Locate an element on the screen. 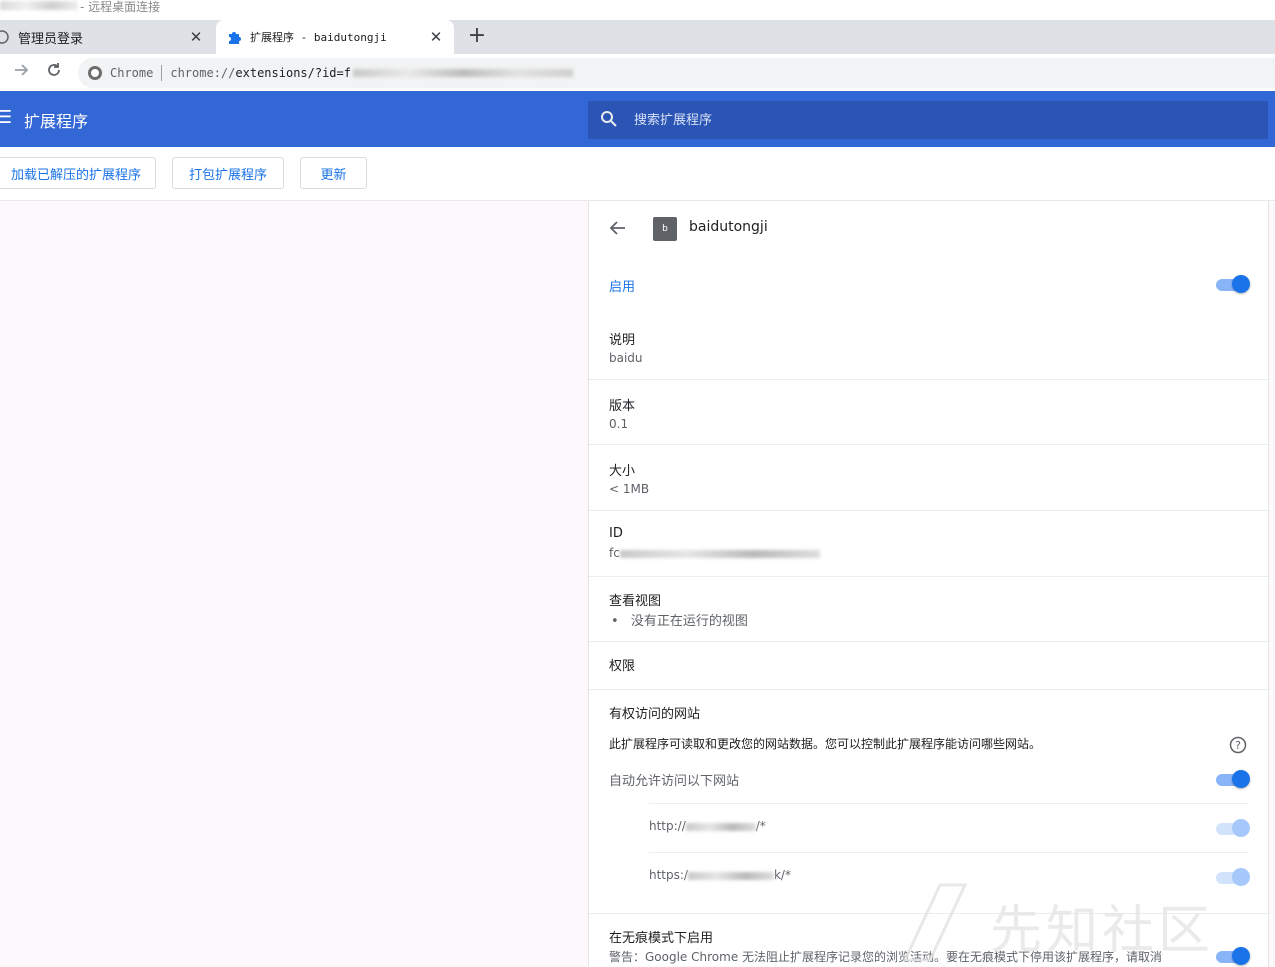 The image size is (1275, 967). id-row: ID fc is located at coordinates (929, 543).